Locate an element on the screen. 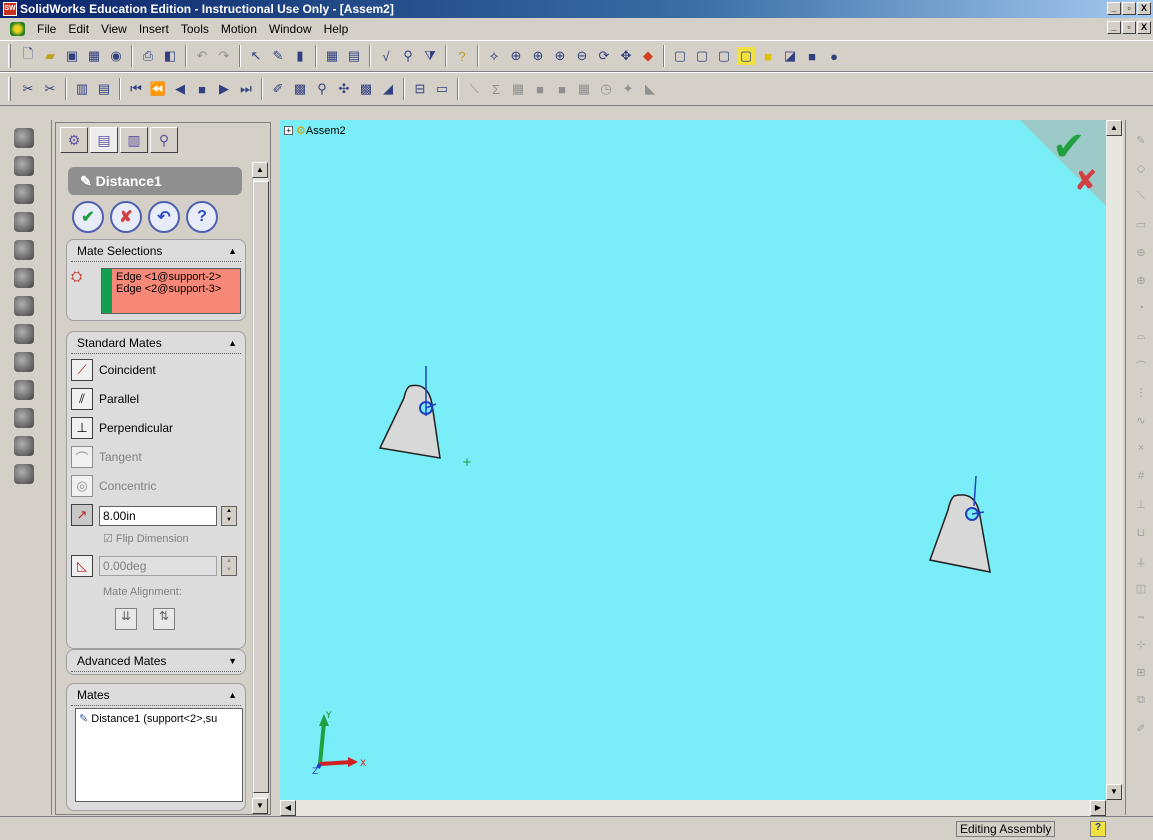 Image resolution: width=1153 pixels, height=840 pixels. minimize-button: _ is located at coordinates (1114, 8).